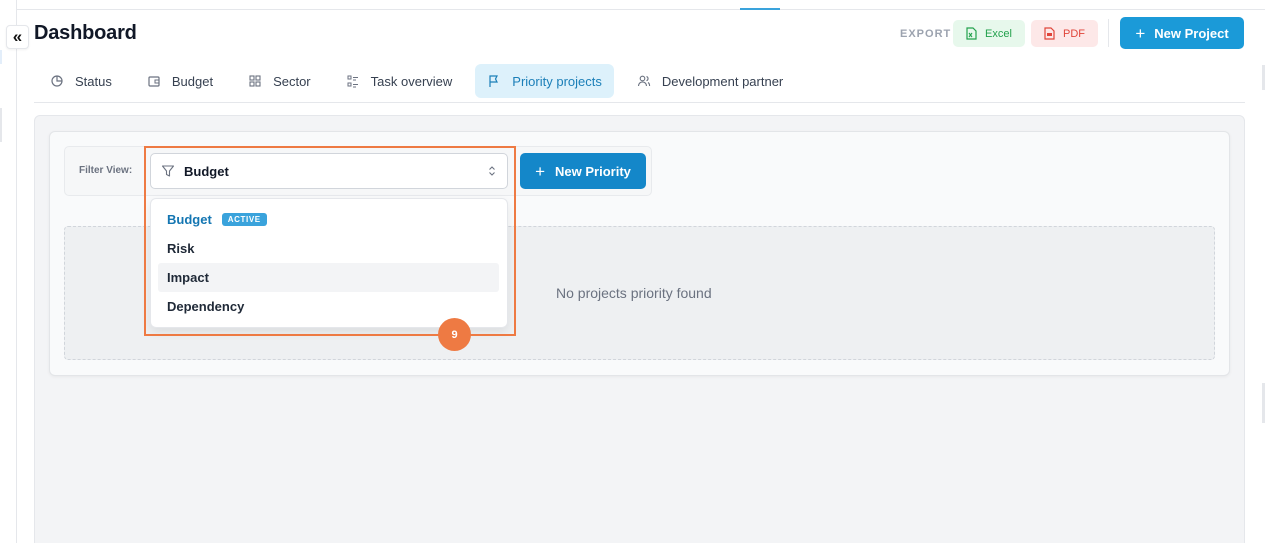 The image size is (1265, 543). I want to click on new-project-button: + New Project, so click(1182, 33).